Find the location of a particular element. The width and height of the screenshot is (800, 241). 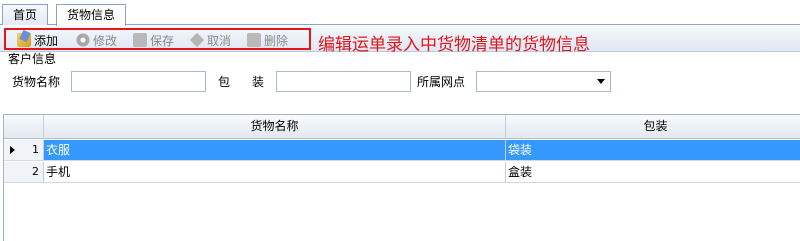

save-button-label: 保存 is located at coordinates (162, 40).